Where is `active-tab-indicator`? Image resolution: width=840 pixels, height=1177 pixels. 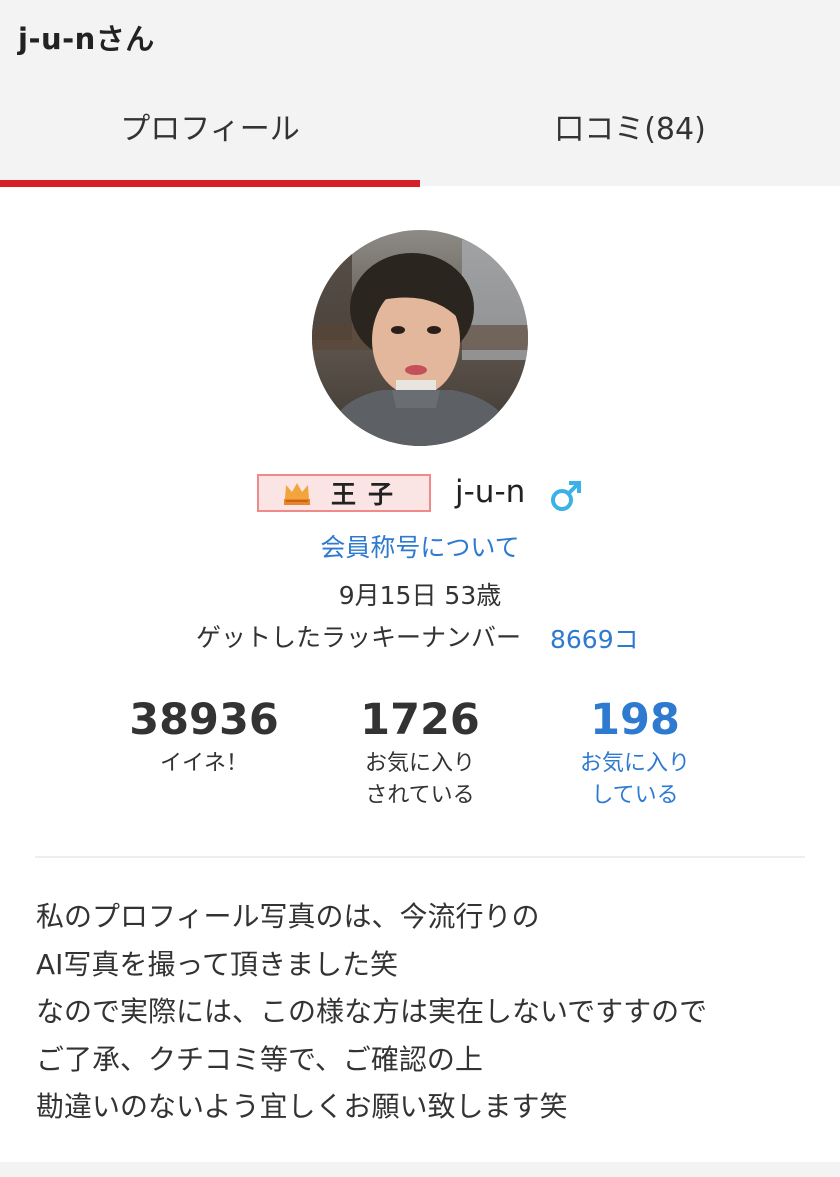
active-tab-indicator is located at coordinates (210, 183).